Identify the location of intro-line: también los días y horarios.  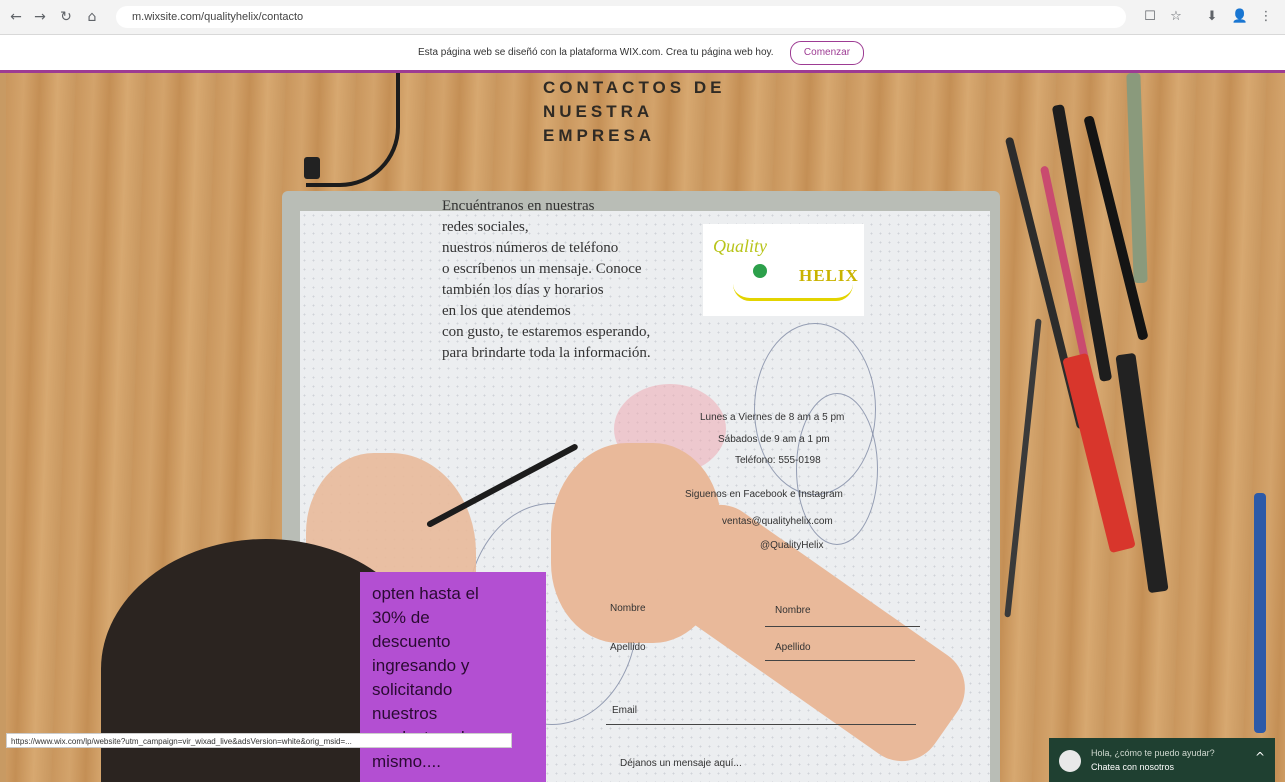
(523, 290).